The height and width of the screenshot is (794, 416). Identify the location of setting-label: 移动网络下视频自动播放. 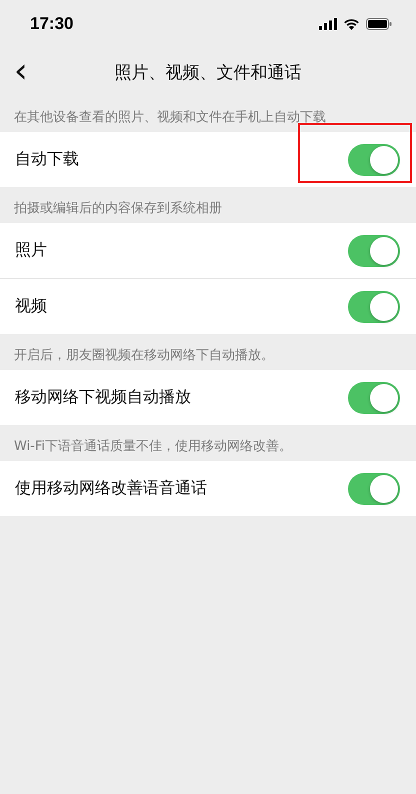
(103, 397).